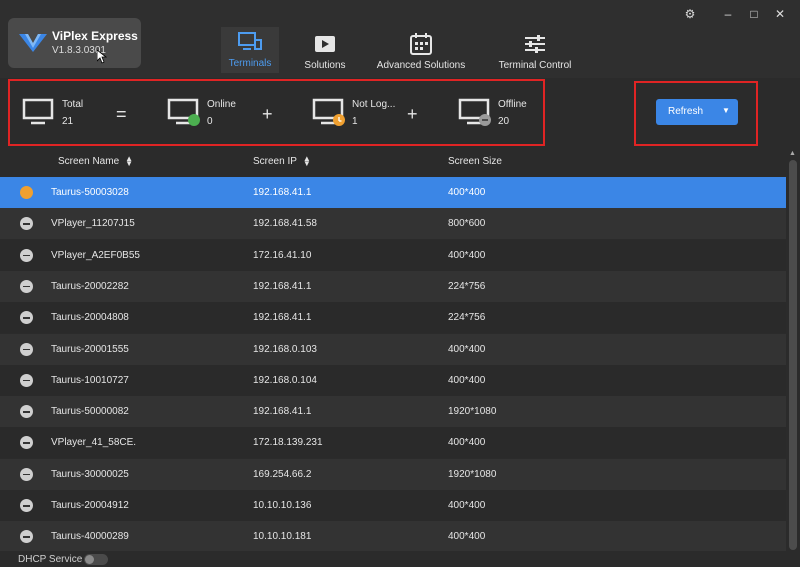  Describe the element at coordinates (95, 255) in the screenshot. I see `screen-name-cell: VPlayer_A2EF0B55` at that location.